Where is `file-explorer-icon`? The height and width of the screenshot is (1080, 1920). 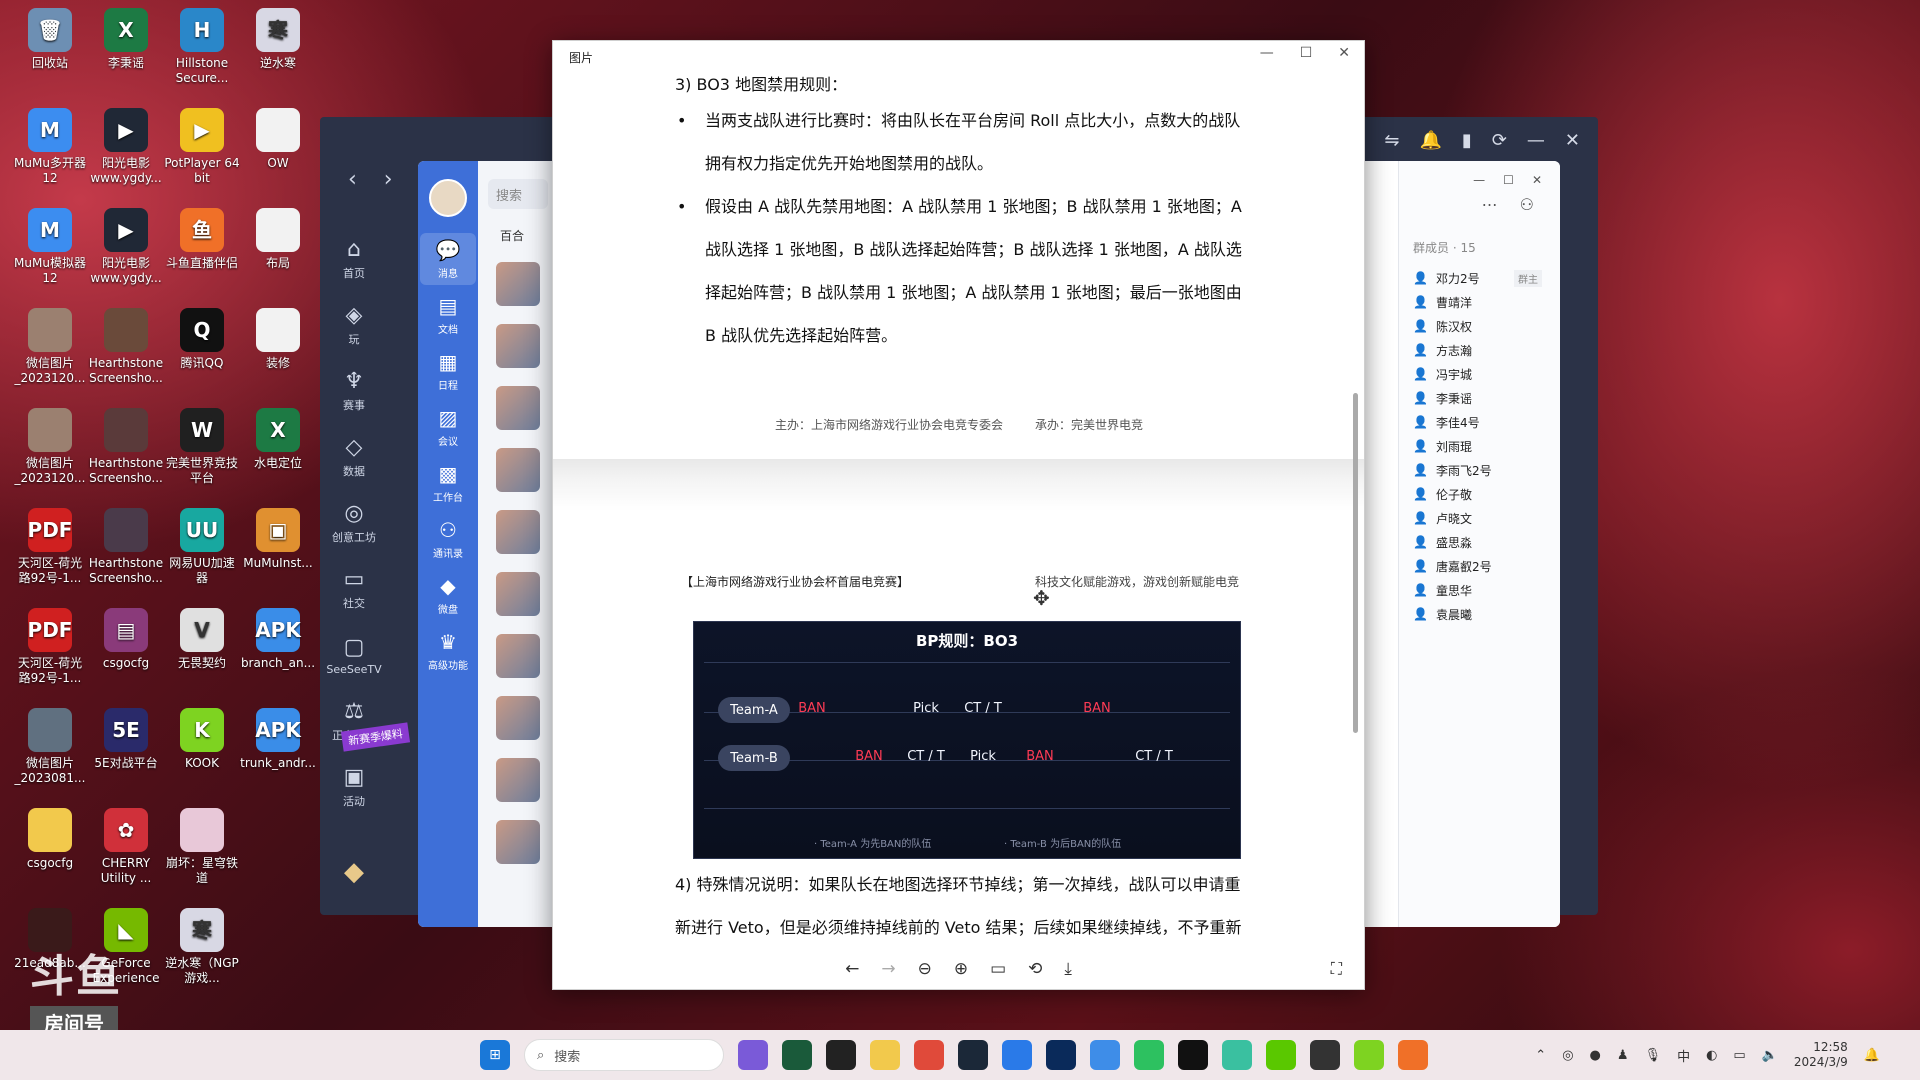 file-explorer-icon is located at coordinates (885, 1055).